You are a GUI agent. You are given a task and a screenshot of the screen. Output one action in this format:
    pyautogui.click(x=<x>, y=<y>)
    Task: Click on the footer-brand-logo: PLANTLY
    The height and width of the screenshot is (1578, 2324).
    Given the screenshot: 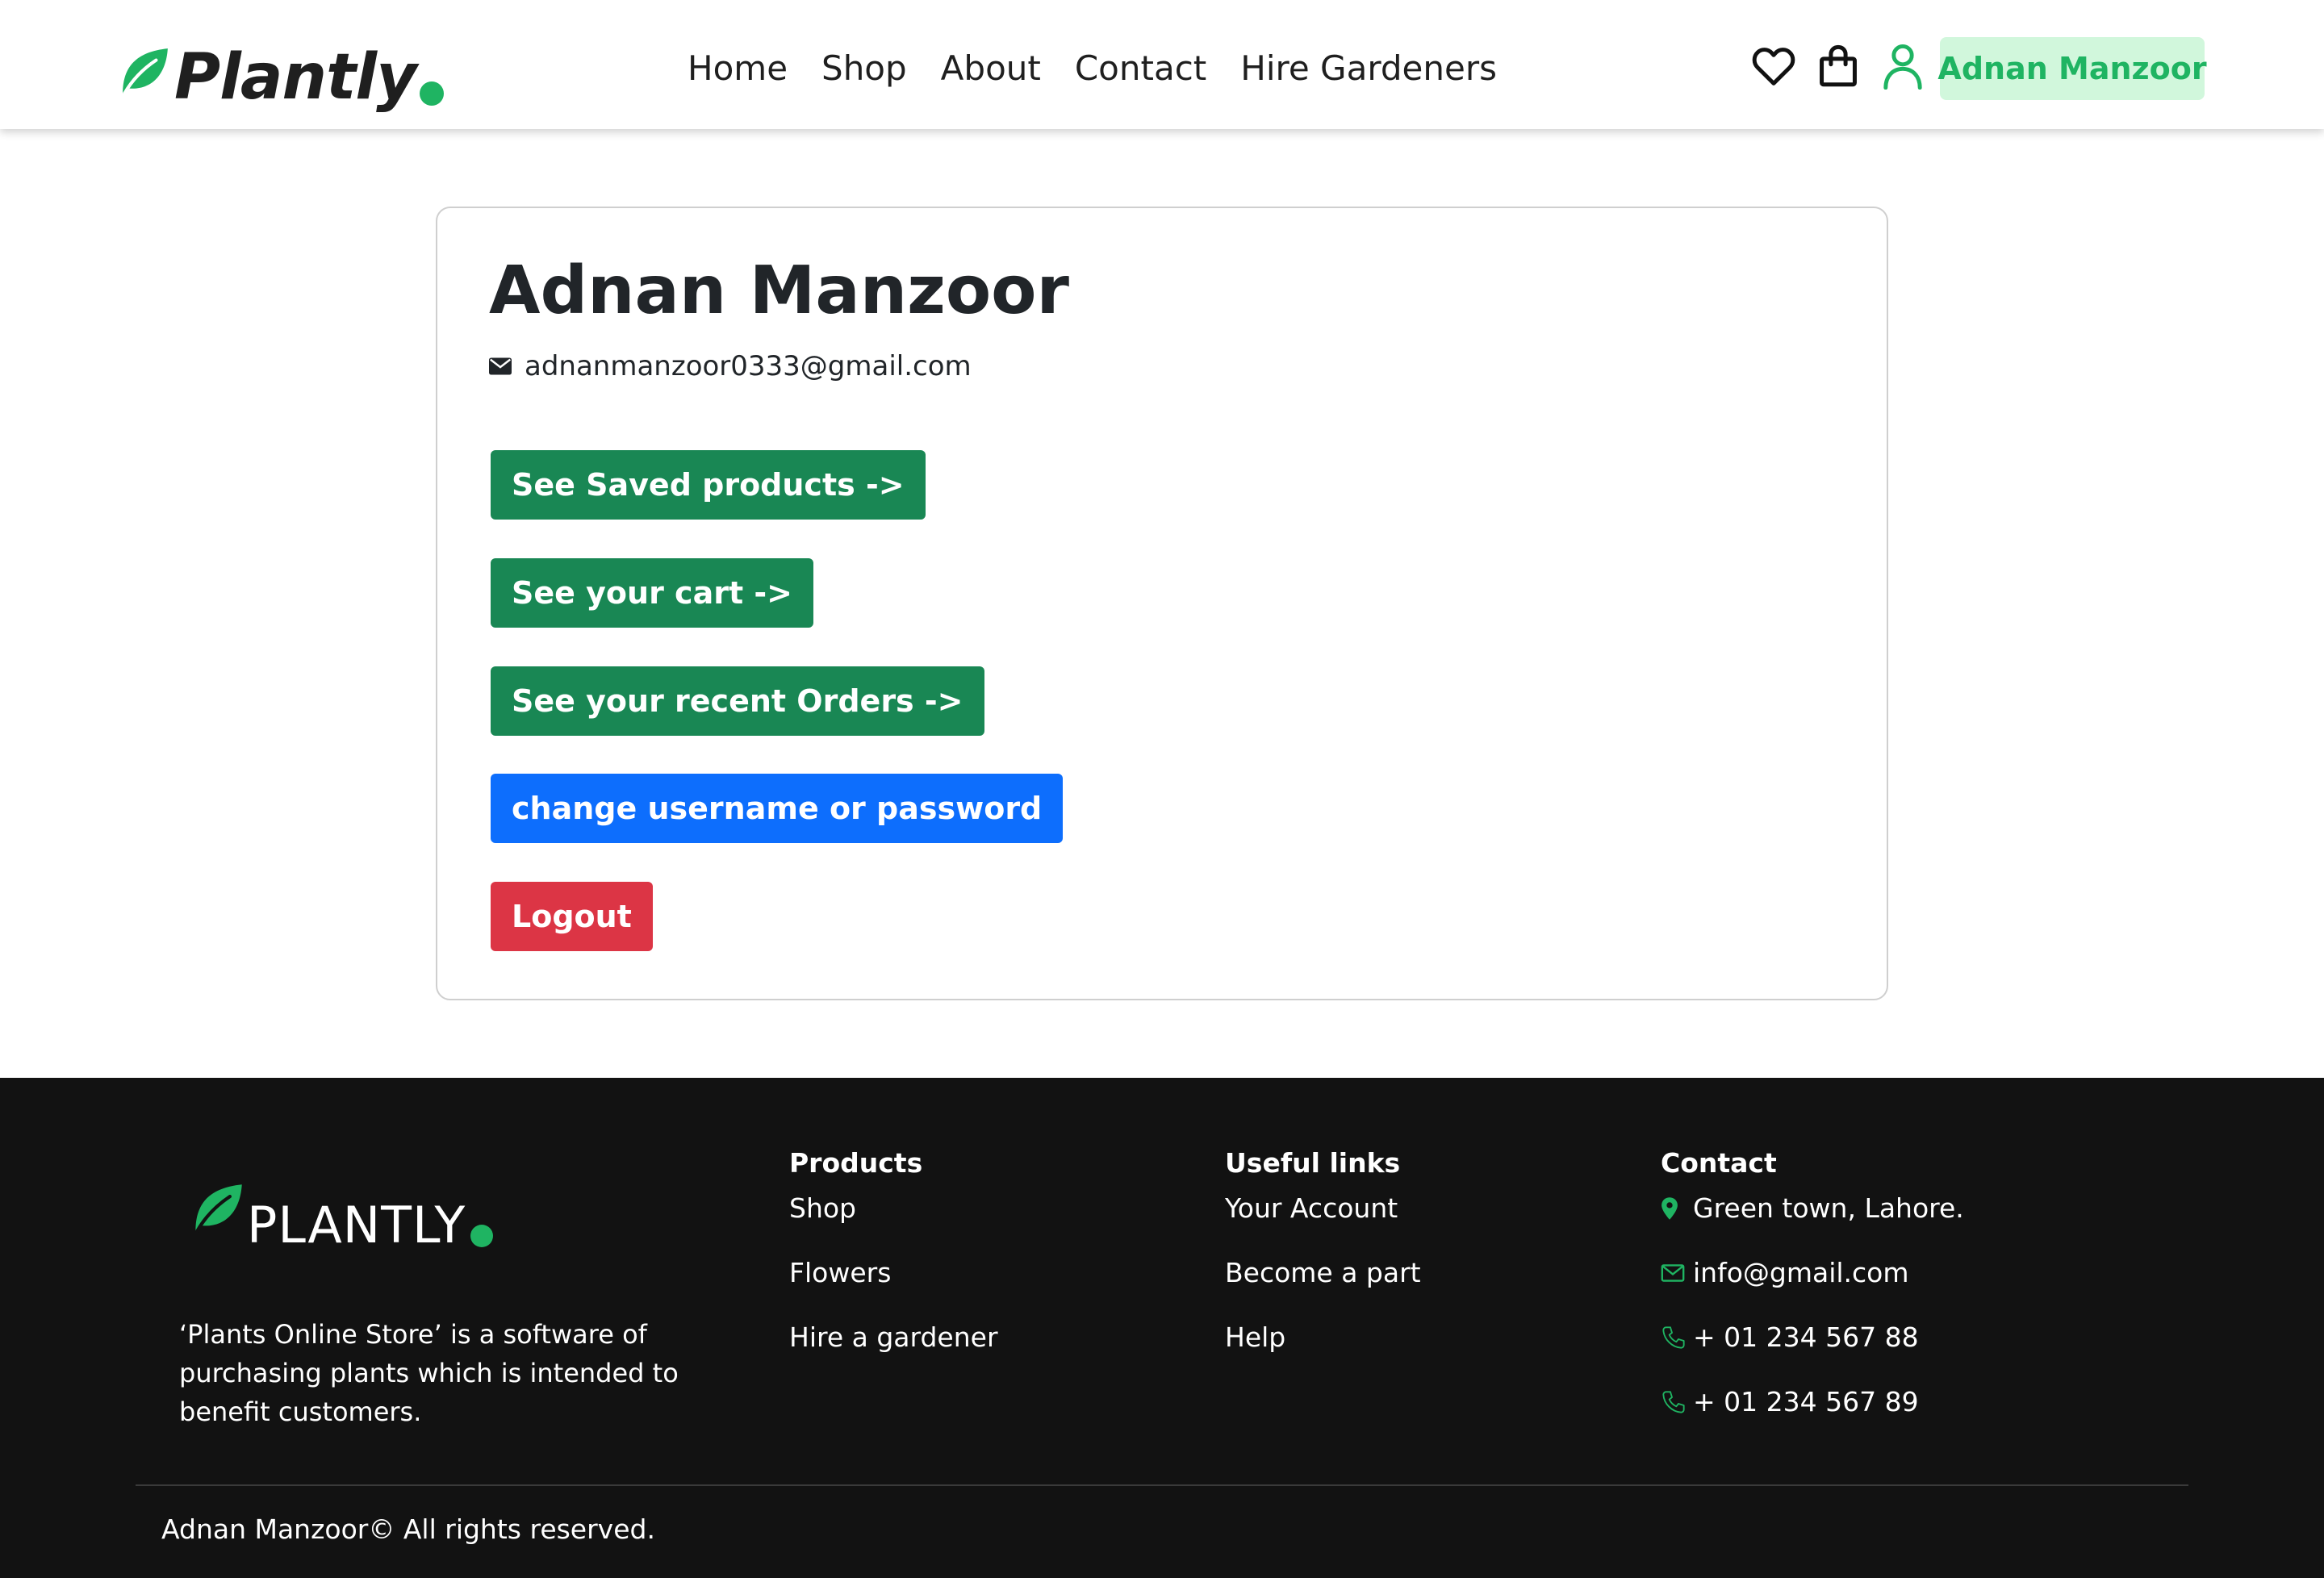 What is the action you would take?
    pyautogui.click(x=342, y=1217)
    